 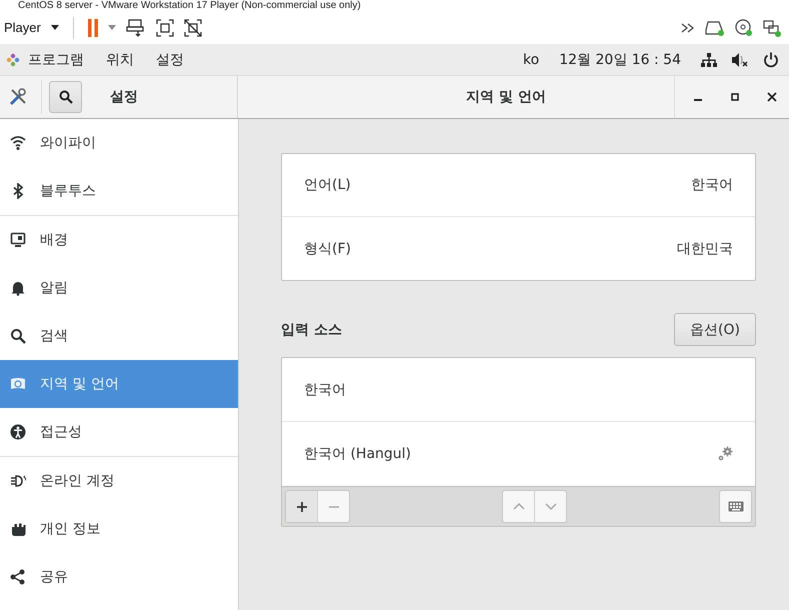 I want to click on plus-icon, so click(x=302, y=506).